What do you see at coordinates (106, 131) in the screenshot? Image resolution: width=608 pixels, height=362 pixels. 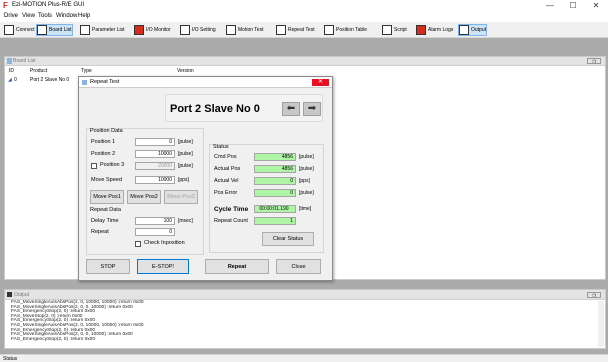 I see `position-data-title: Position Data` at bounding box center [106, 131].